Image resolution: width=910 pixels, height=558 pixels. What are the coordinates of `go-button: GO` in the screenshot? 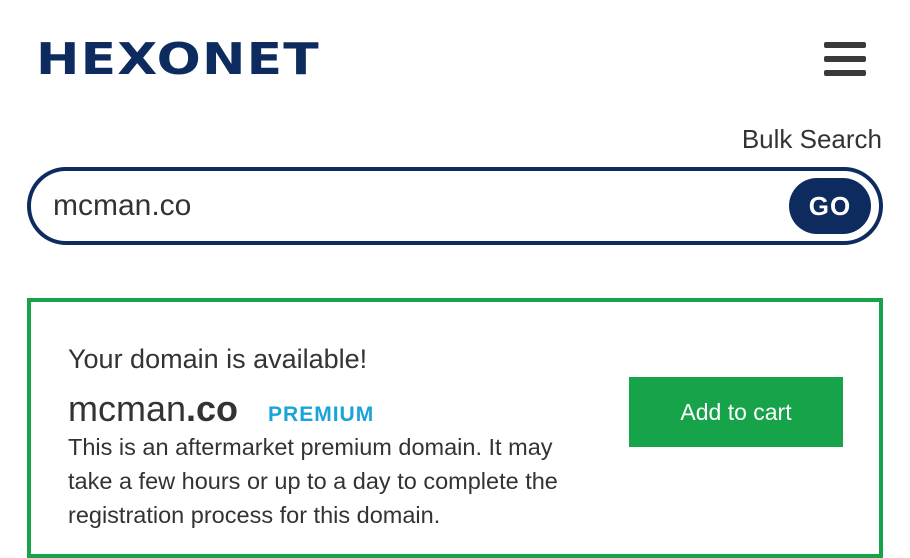 It's located at (830, 206).